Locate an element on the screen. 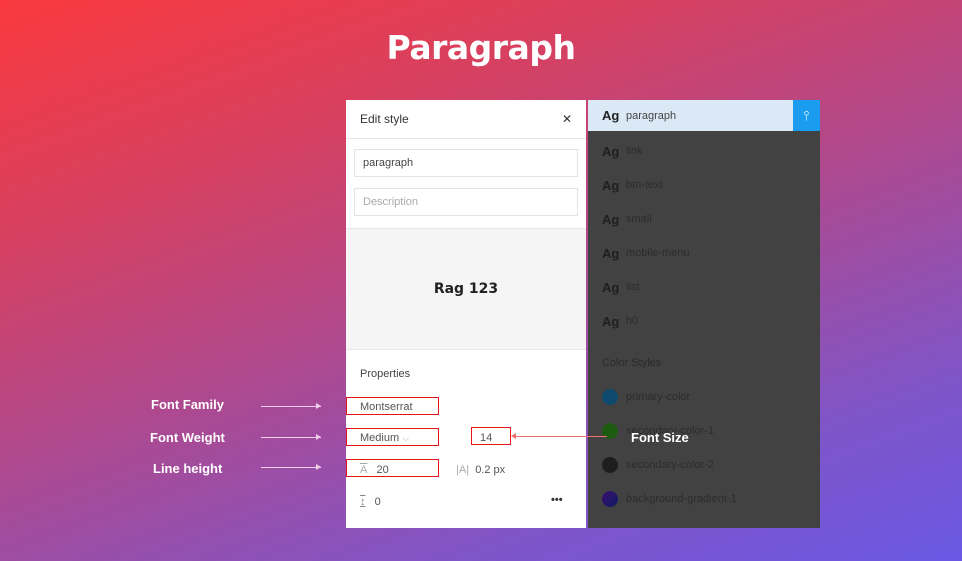 The image size is (962, 561). paragraph-spacing-input: ↕ 0 is located at coordinates (370, 502).